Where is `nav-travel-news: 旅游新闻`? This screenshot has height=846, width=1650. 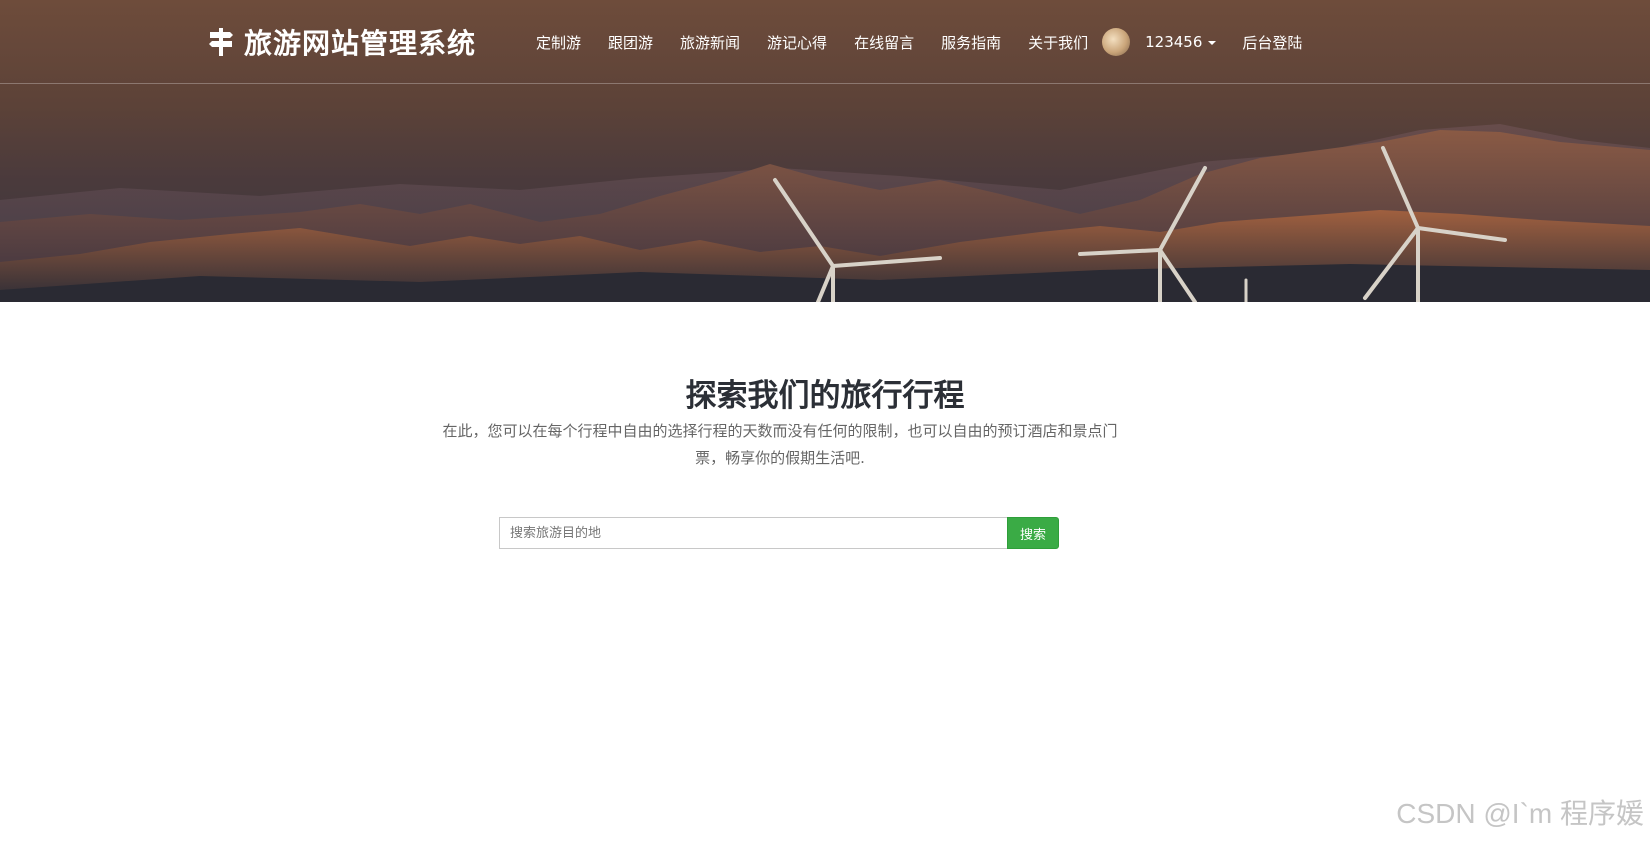
nav-travel-news: 旅游新闻 is located at coordinates (710, 42).